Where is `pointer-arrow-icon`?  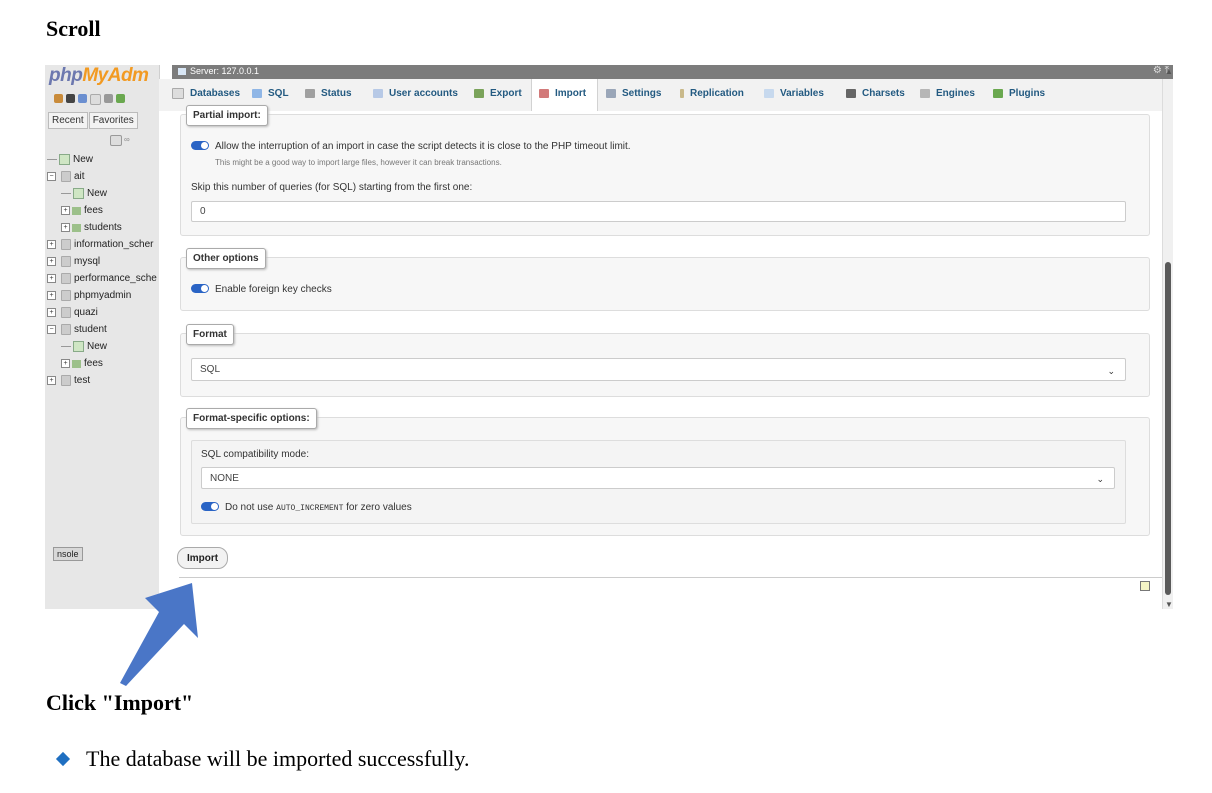 pointer-arrow-icon is located at coordinates (159, 634).